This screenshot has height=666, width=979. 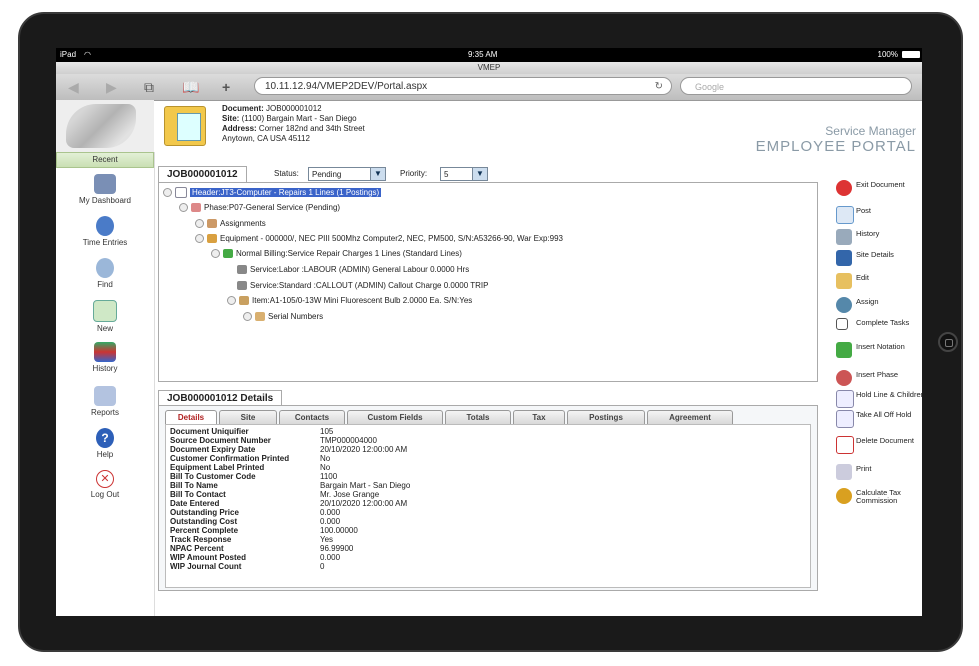 I want to click on tree-node-assignments: Assignments, so click(x=230, y=224).